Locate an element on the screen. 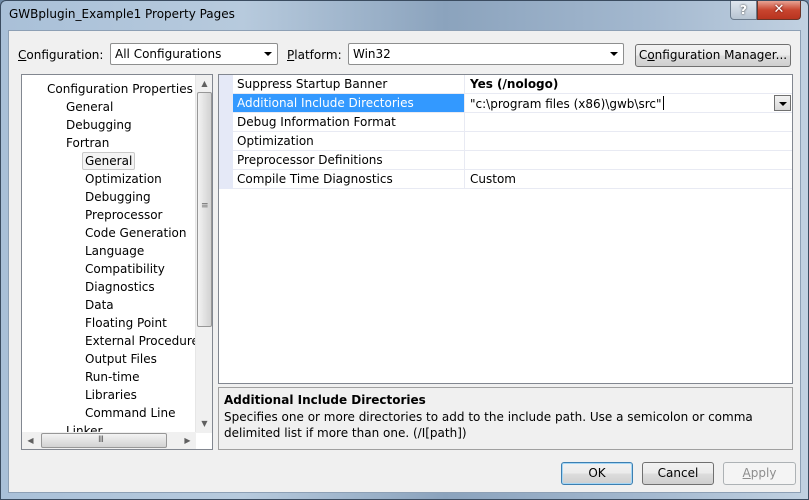  apply-accel: A is located at coordinates (746, 473).